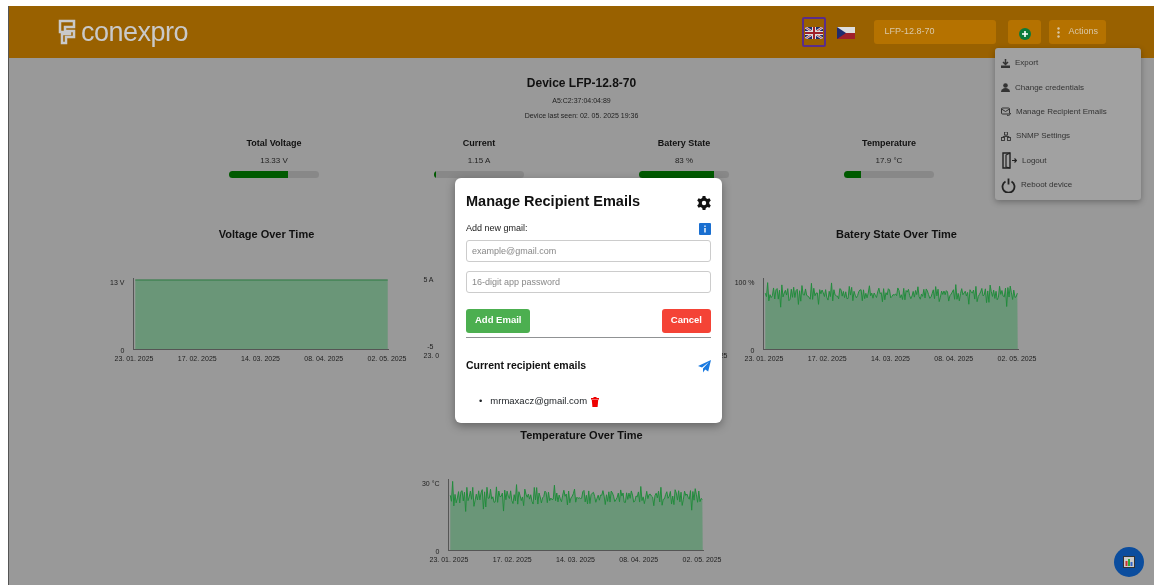 The height and width of the screenshot is (585, 1154). Describe the element at coordinates (274, 143) in the screenshot. I see `metric-label: Total Voltage` at that location.